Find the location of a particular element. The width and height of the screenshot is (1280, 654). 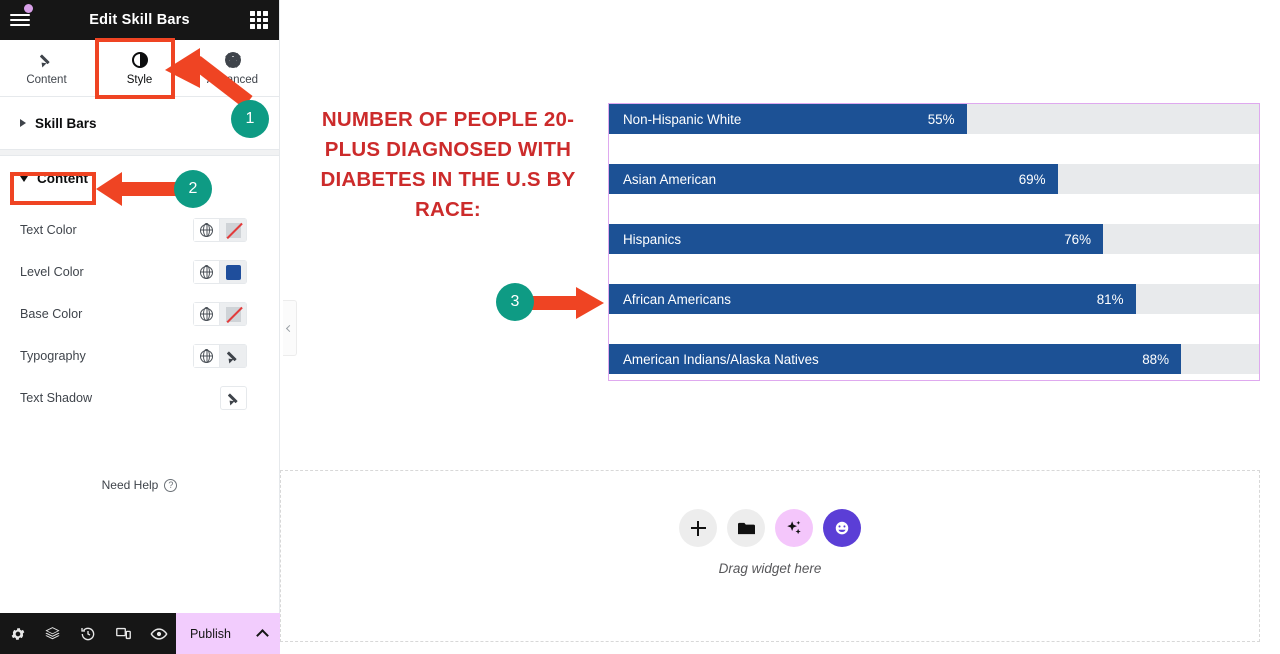

skill-bar-label: African Americans is located at coordinates (677, 299).